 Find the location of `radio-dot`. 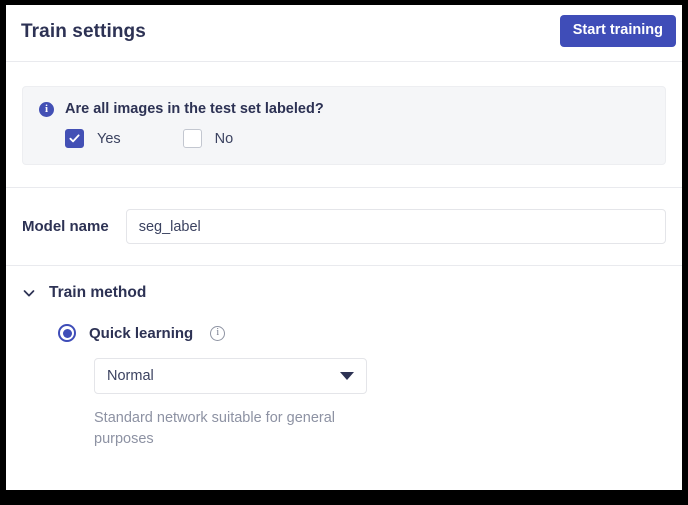

radio-dot is located at coordinates (67, 333).